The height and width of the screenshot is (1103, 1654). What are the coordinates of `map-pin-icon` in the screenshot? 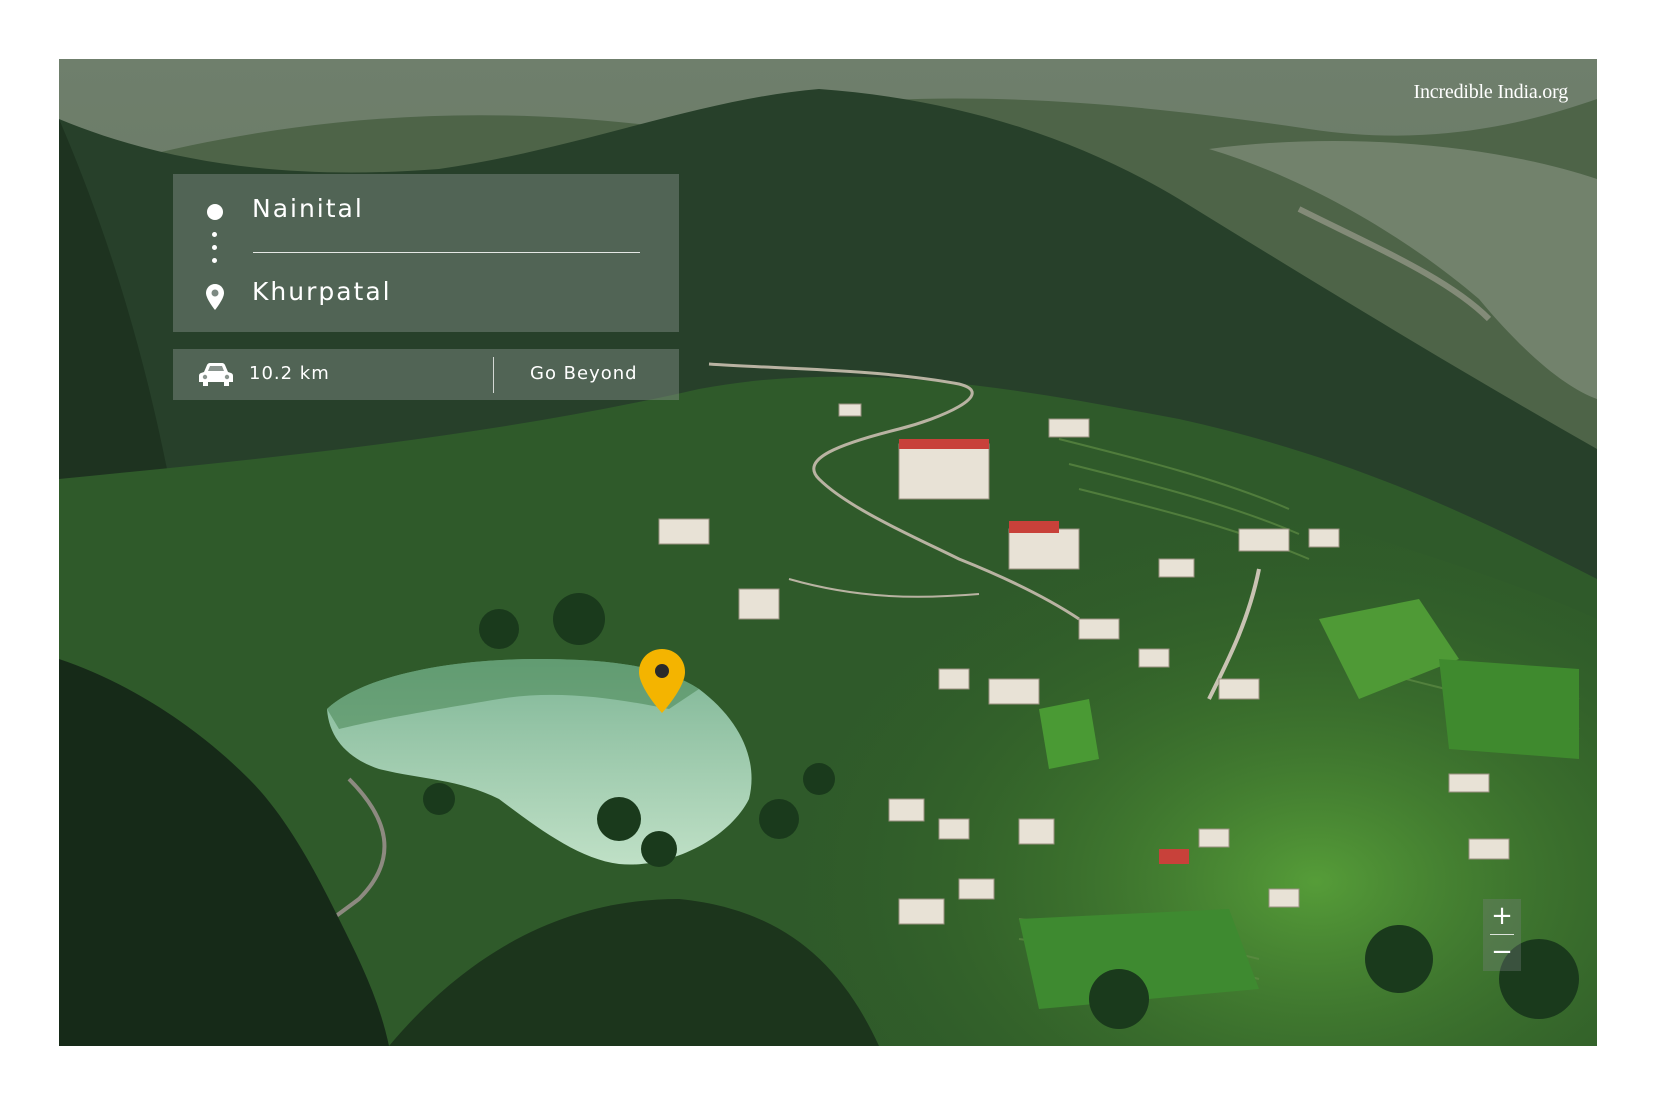 It's located at (215, 299).